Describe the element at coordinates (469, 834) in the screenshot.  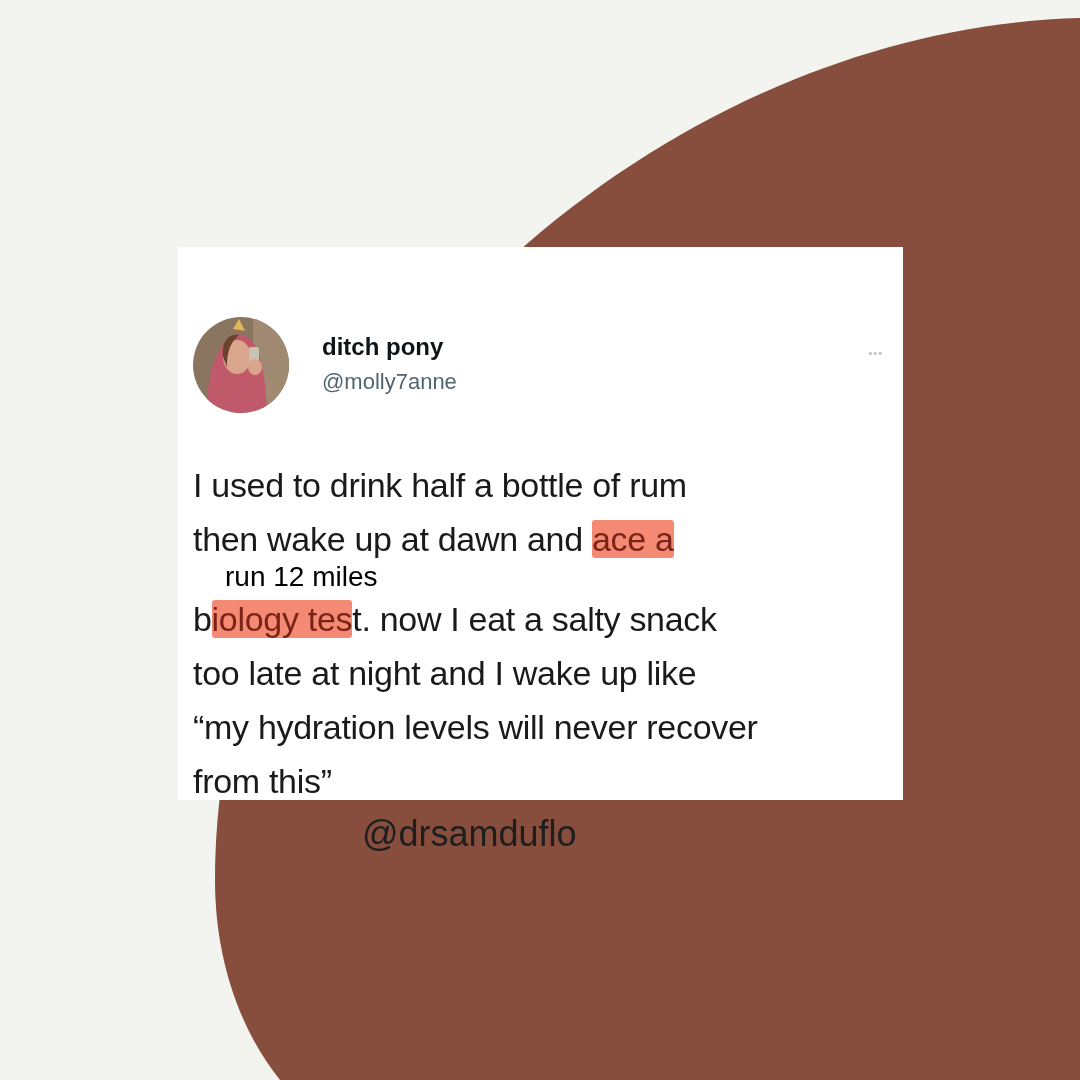
I see `credit-handle: @drsamduflo` at that location.